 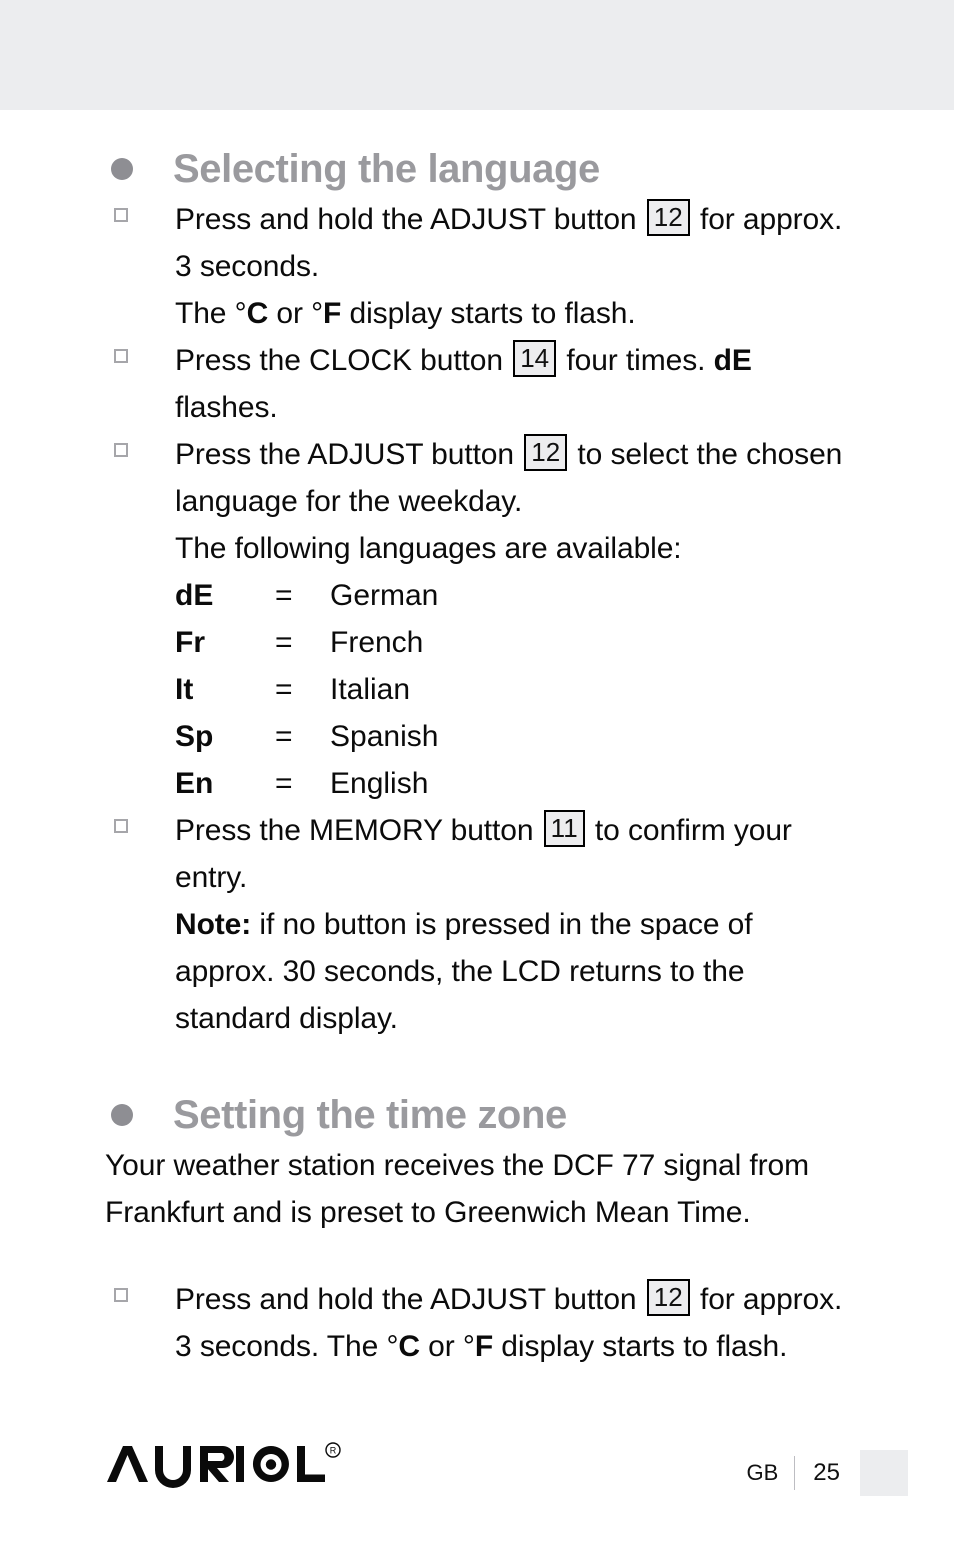 What do you see at coordinates (354, 830) in the screenshot?
I see `step-text: Press the MEMORY button` at bounding box center [354, 830].